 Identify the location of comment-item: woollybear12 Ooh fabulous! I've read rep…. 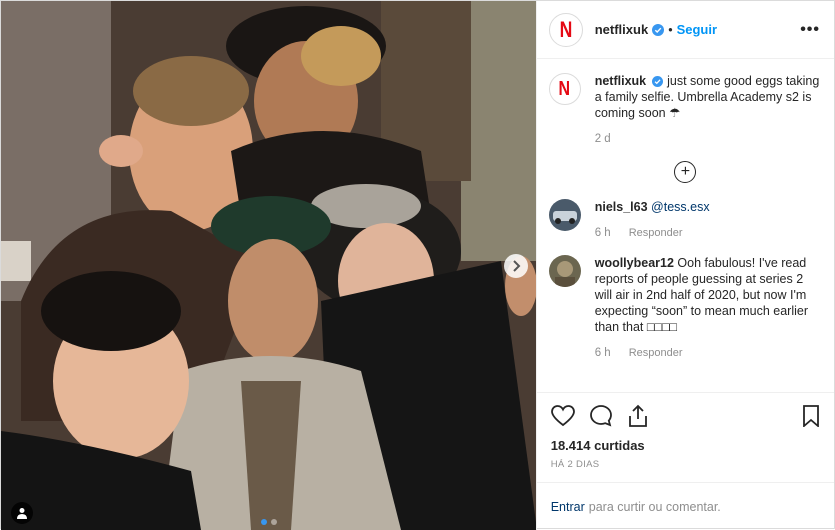
(685, 308).